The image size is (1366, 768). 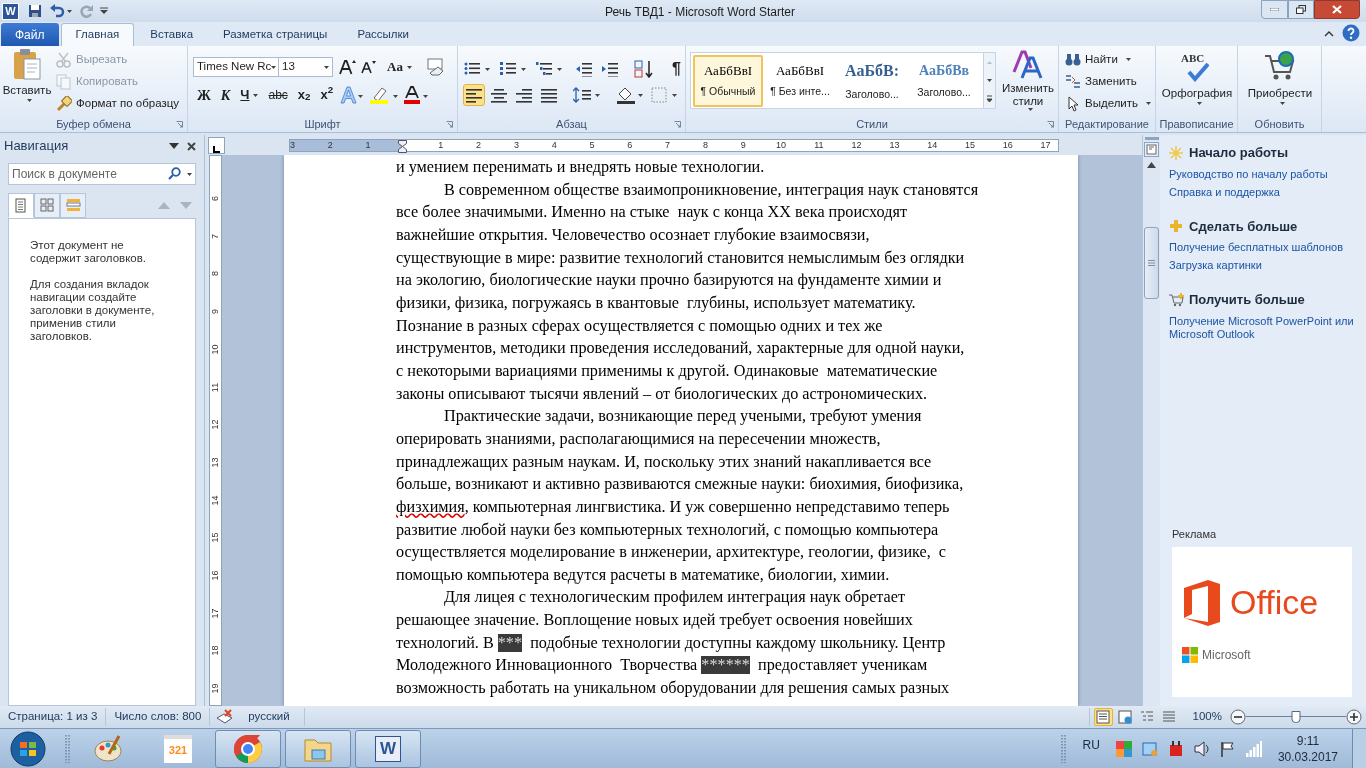 What do you see at coordinates (1207, 717) in the screenshot?
I see `zoom-level: 100%` at bounding box center [1207, 717].